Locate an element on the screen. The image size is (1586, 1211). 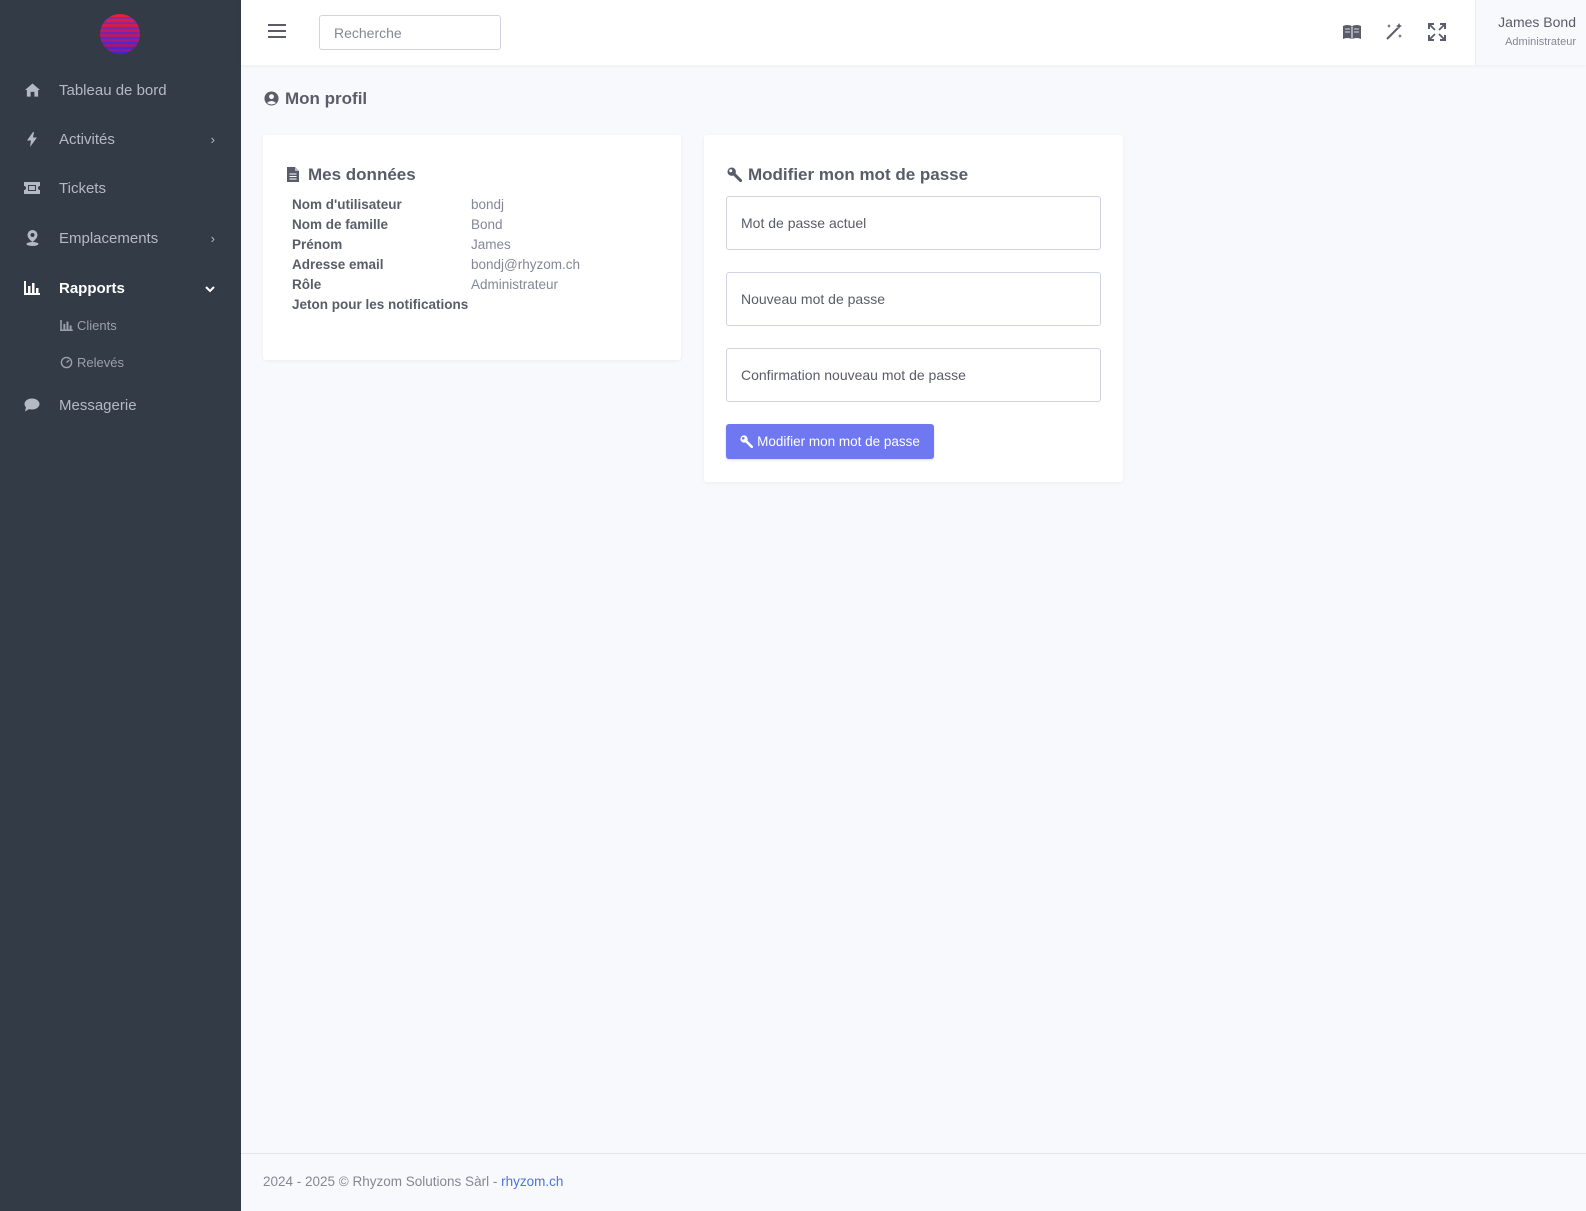
sidebar-item-messagerie: Messagerie is located at coordinates (120, 405).